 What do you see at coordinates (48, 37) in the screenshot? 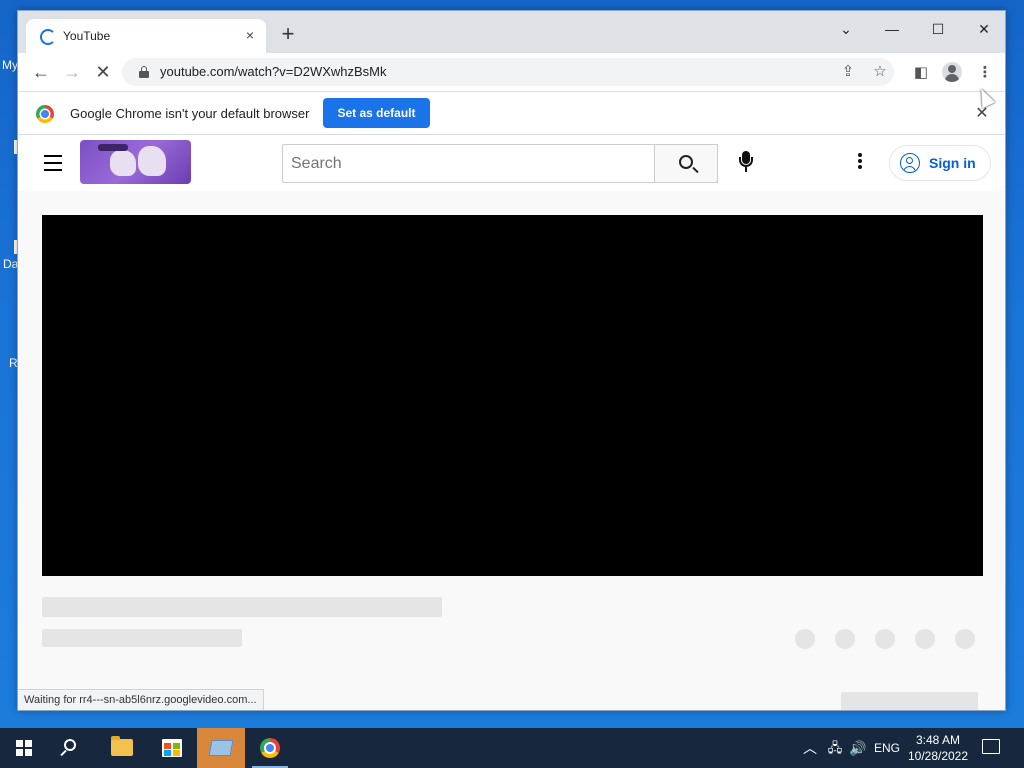
I see `loading-spinner-icon` at bounding box center [48, 37].